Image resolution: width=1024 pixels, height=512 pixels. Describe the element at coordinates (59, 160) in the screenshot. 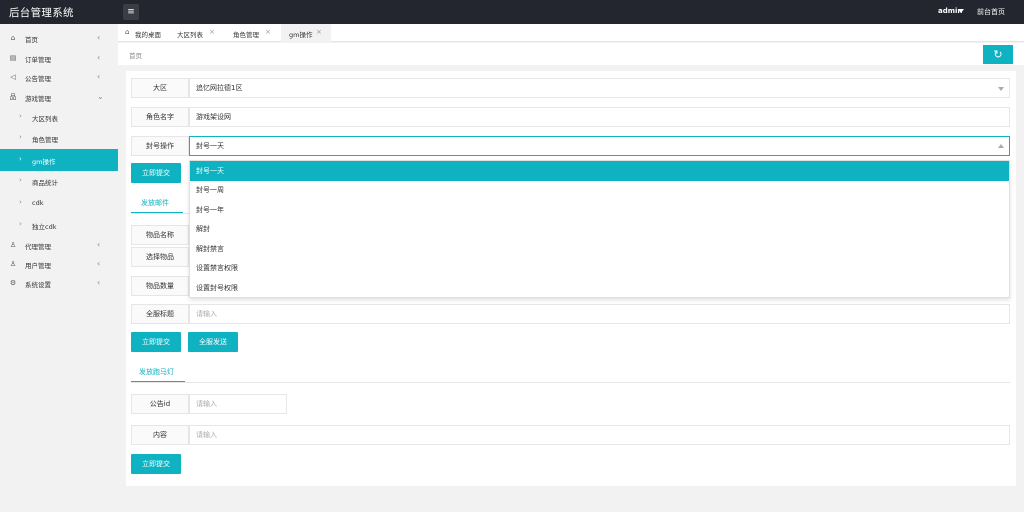

I see `sidebar-item-gm: › gm操作` at that location.